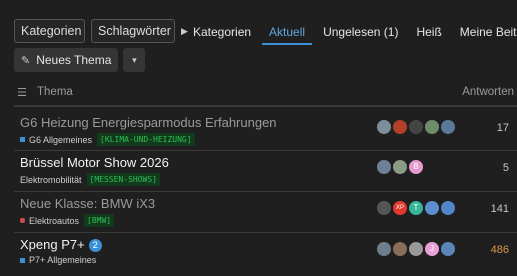 Image resolution: width=517 pixels, height=276 pixels. I want to click on topic-meta: Elektroautos [BMW], so click(67, 220).